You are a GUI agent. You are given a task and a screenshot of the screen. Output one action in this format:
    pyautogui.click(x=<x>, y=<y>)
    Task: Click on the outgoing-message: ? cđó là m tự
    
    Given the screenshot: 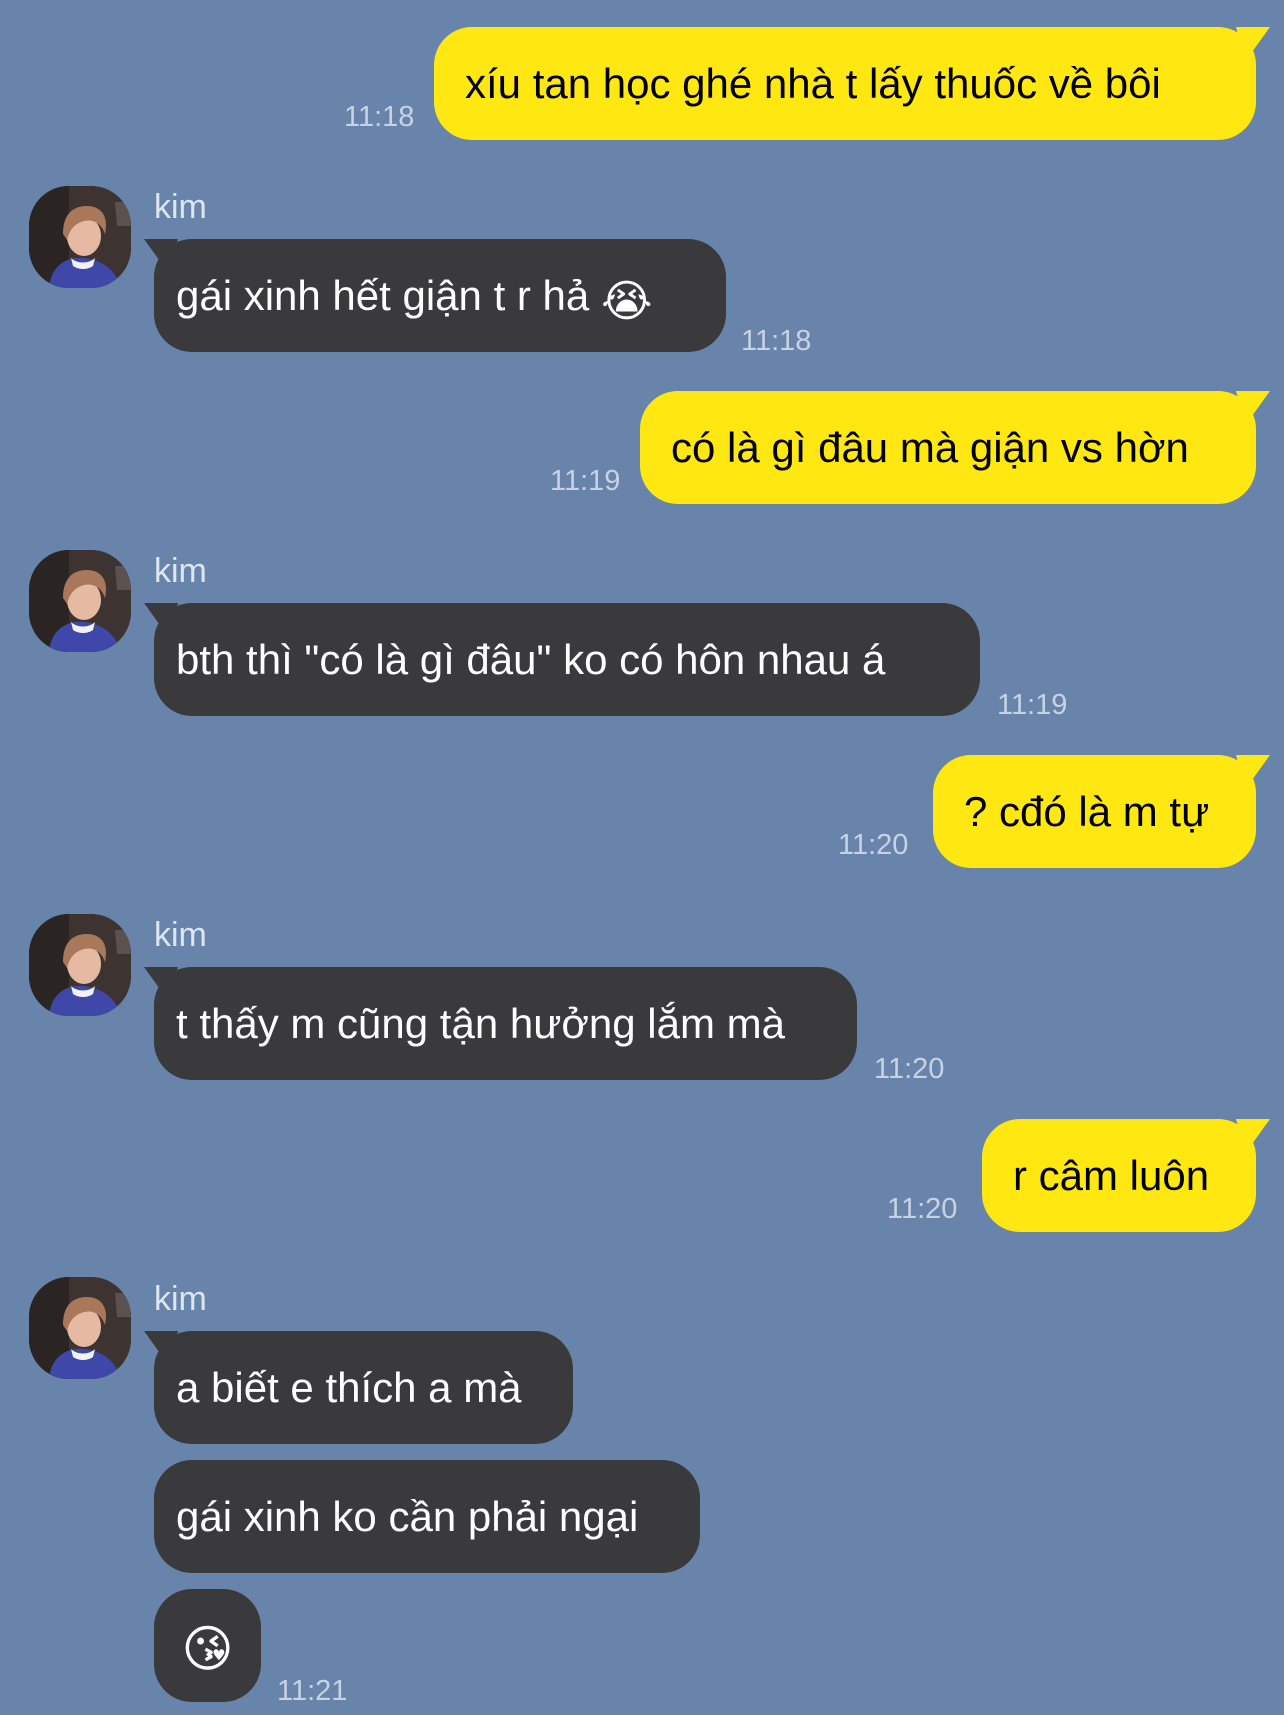 What is the action you would take?
    pyautogui.click(x=1094, y=811)
    